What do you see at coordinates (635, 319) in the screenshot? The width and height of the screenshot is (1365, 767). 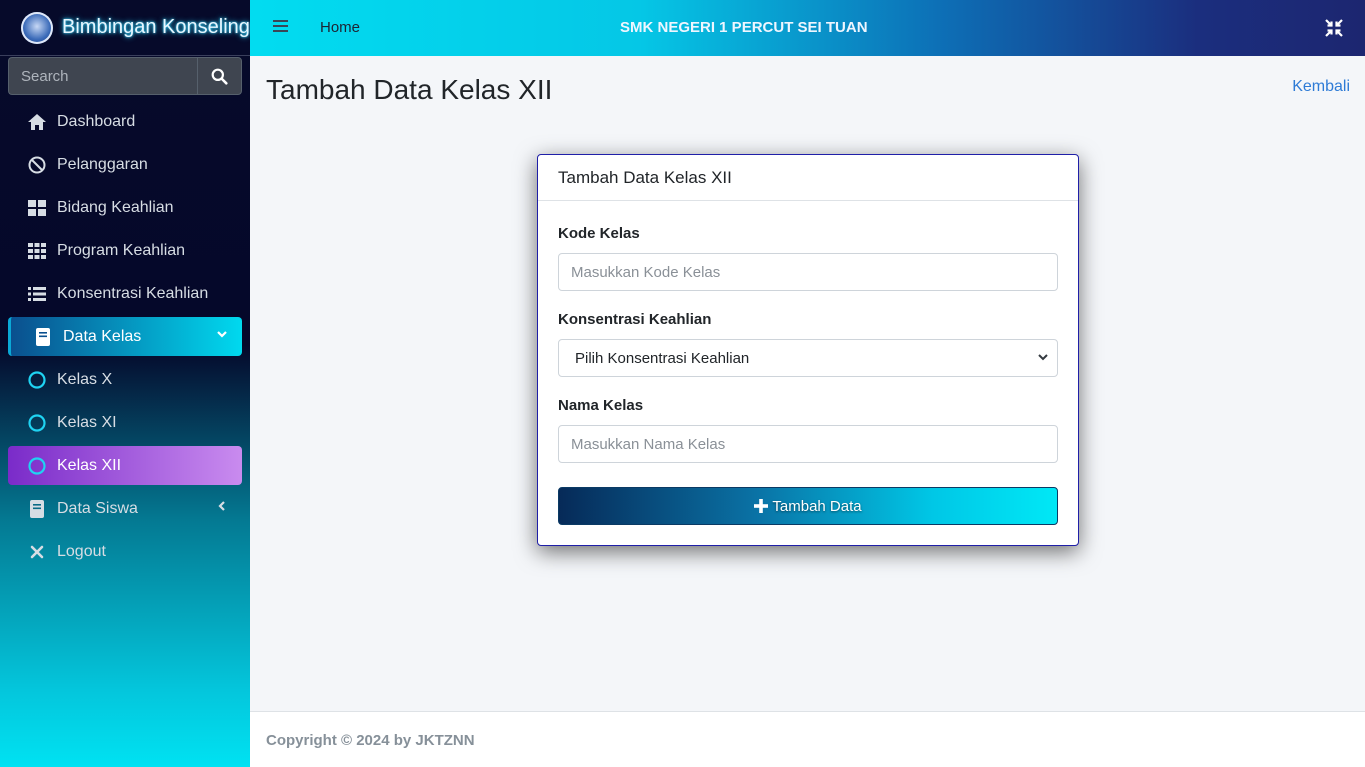 I see `konsentrasi-keahlian-label: Konsentrasi Keahlian` at bounding box center [635, 319].